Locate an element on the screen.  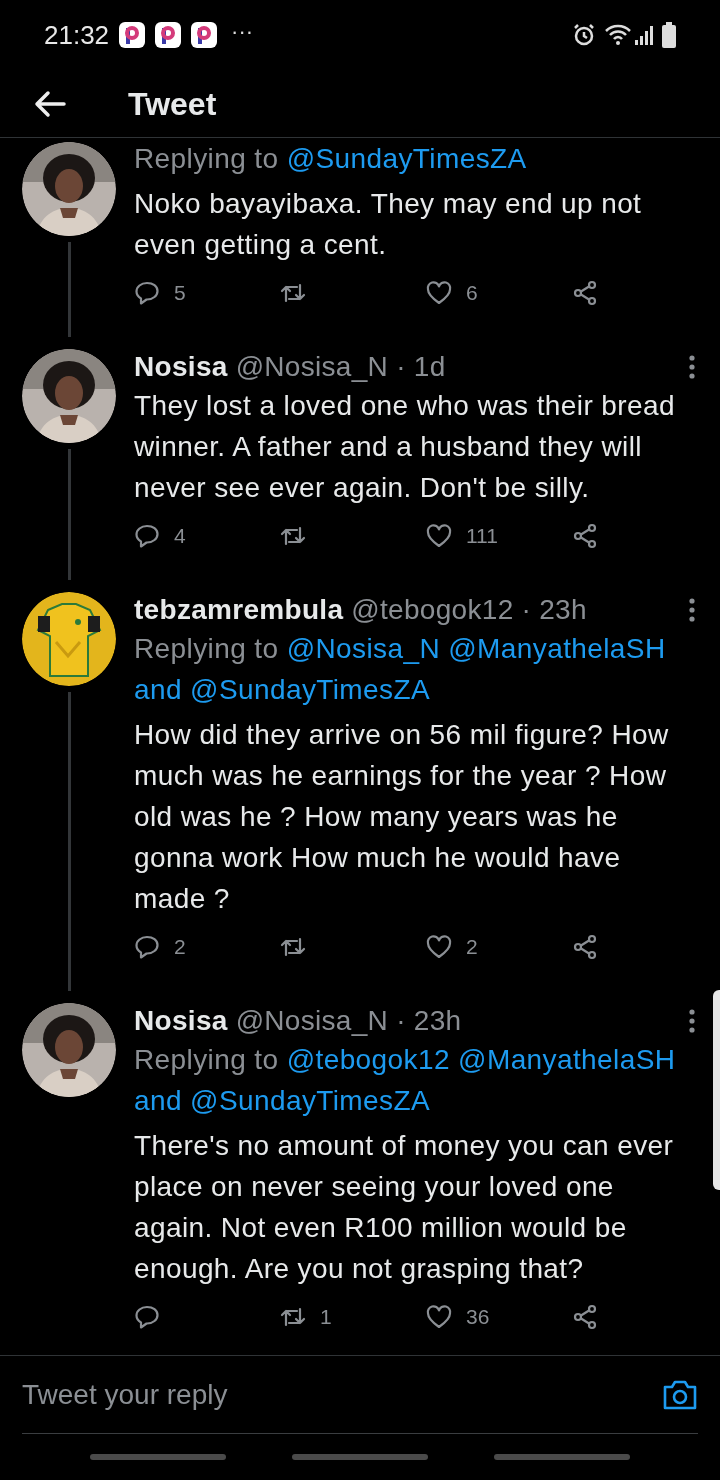
back-arrow-icon is located at coordinates (50, 103).